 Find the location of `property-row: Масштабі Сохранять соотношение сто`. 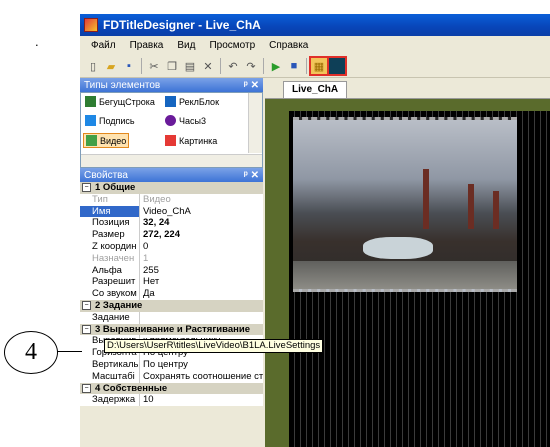

property-row: Масштабі Сохранять соотношение сто is located at coordinates (171, 376).